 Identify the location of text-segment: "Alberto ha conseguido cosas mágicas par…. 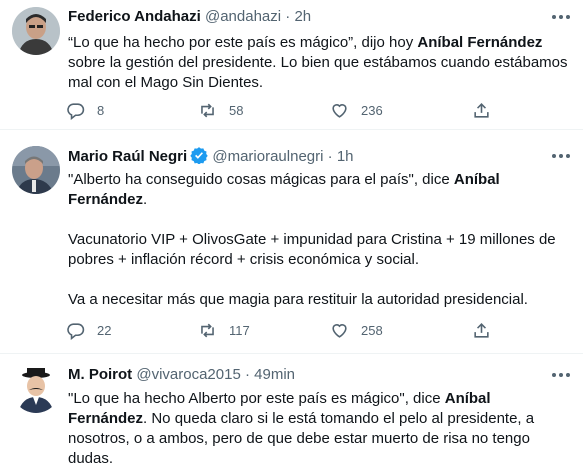
(261, 179).